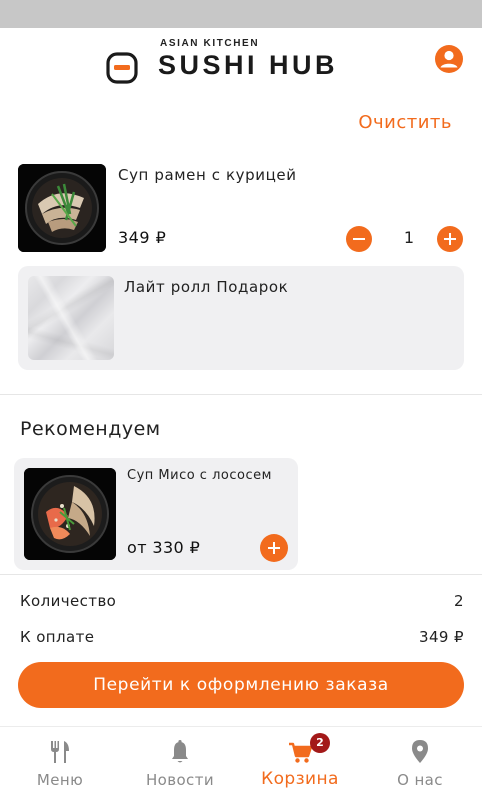 The height and width of the screenshot is (800, 482). Describe the element at coordinates (122, 68) in the screenshot. I see `logo-mark-icon` at that location.